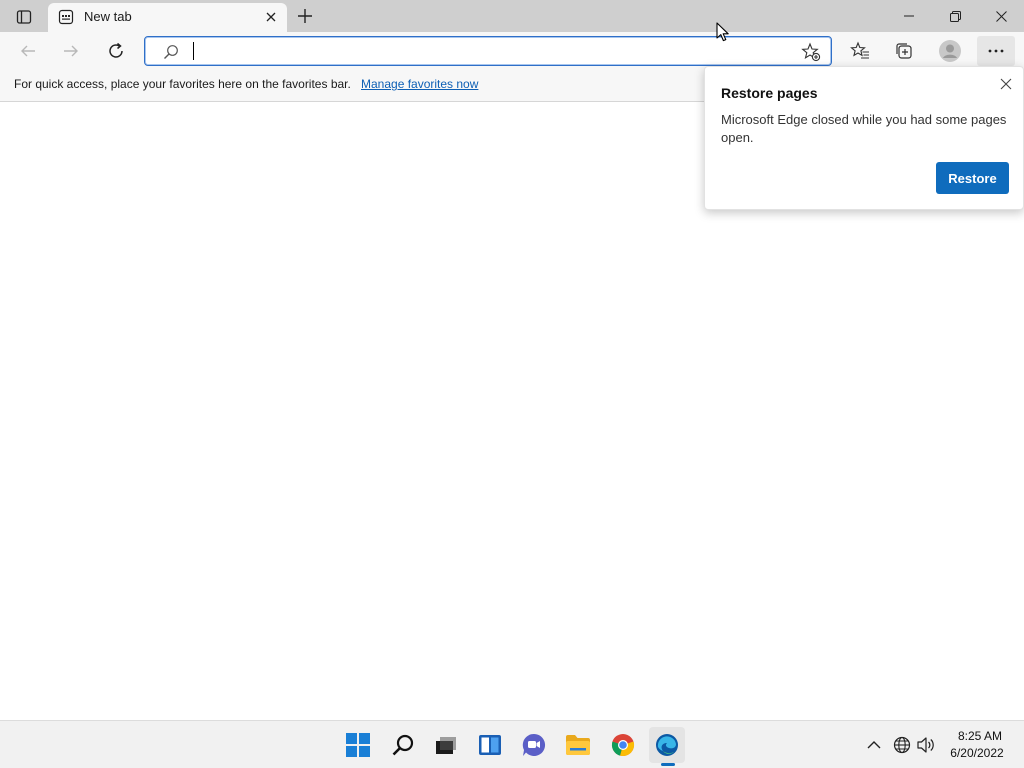 This screenshot has width=1024, height=768. I want to click on network-button, so click(902, 745).